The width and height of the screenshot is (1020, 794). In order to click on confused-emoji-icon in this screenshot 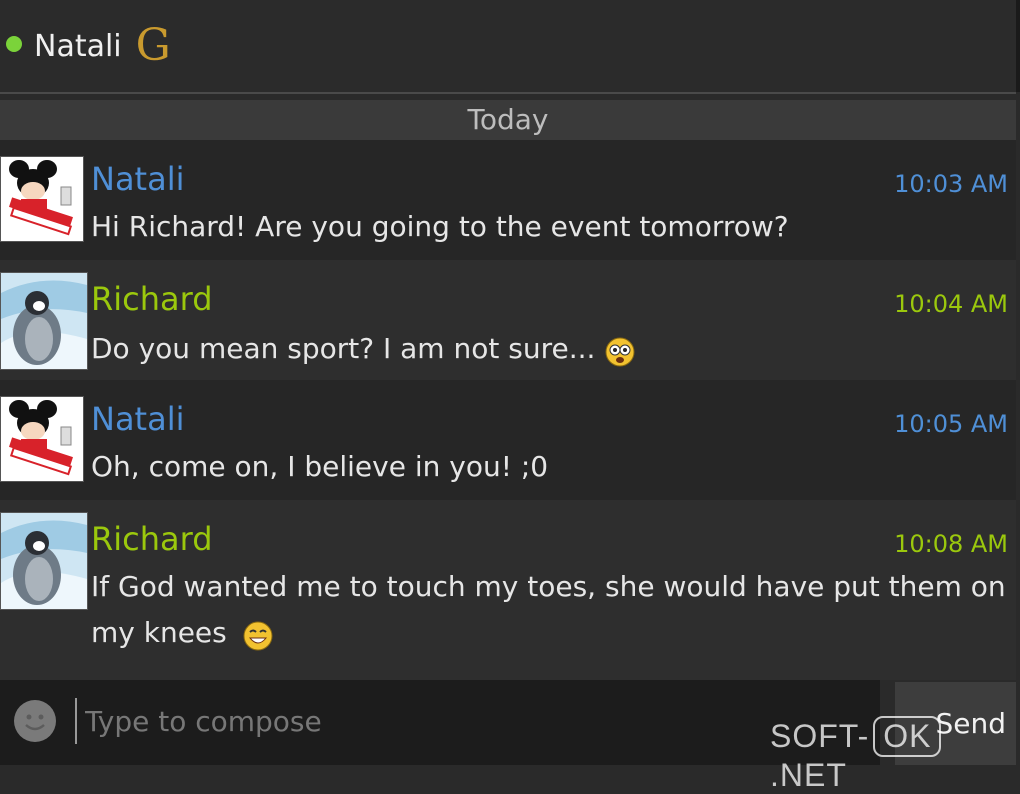, I will do `click(620, 351)`.